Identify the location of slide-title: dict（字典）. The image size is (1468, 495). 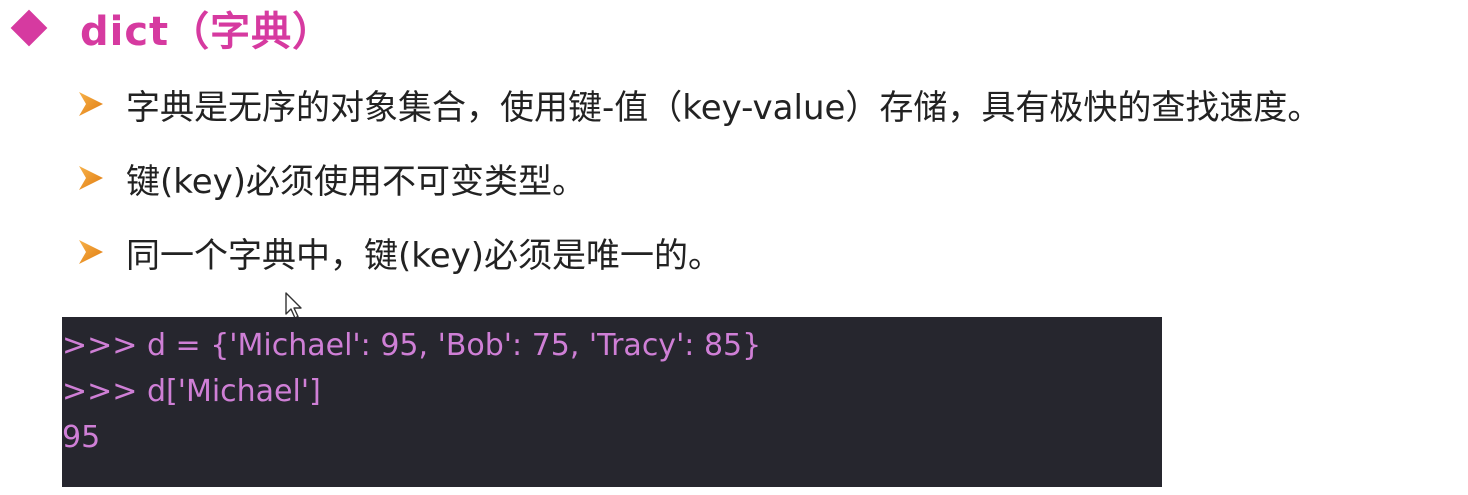
(207, 32).